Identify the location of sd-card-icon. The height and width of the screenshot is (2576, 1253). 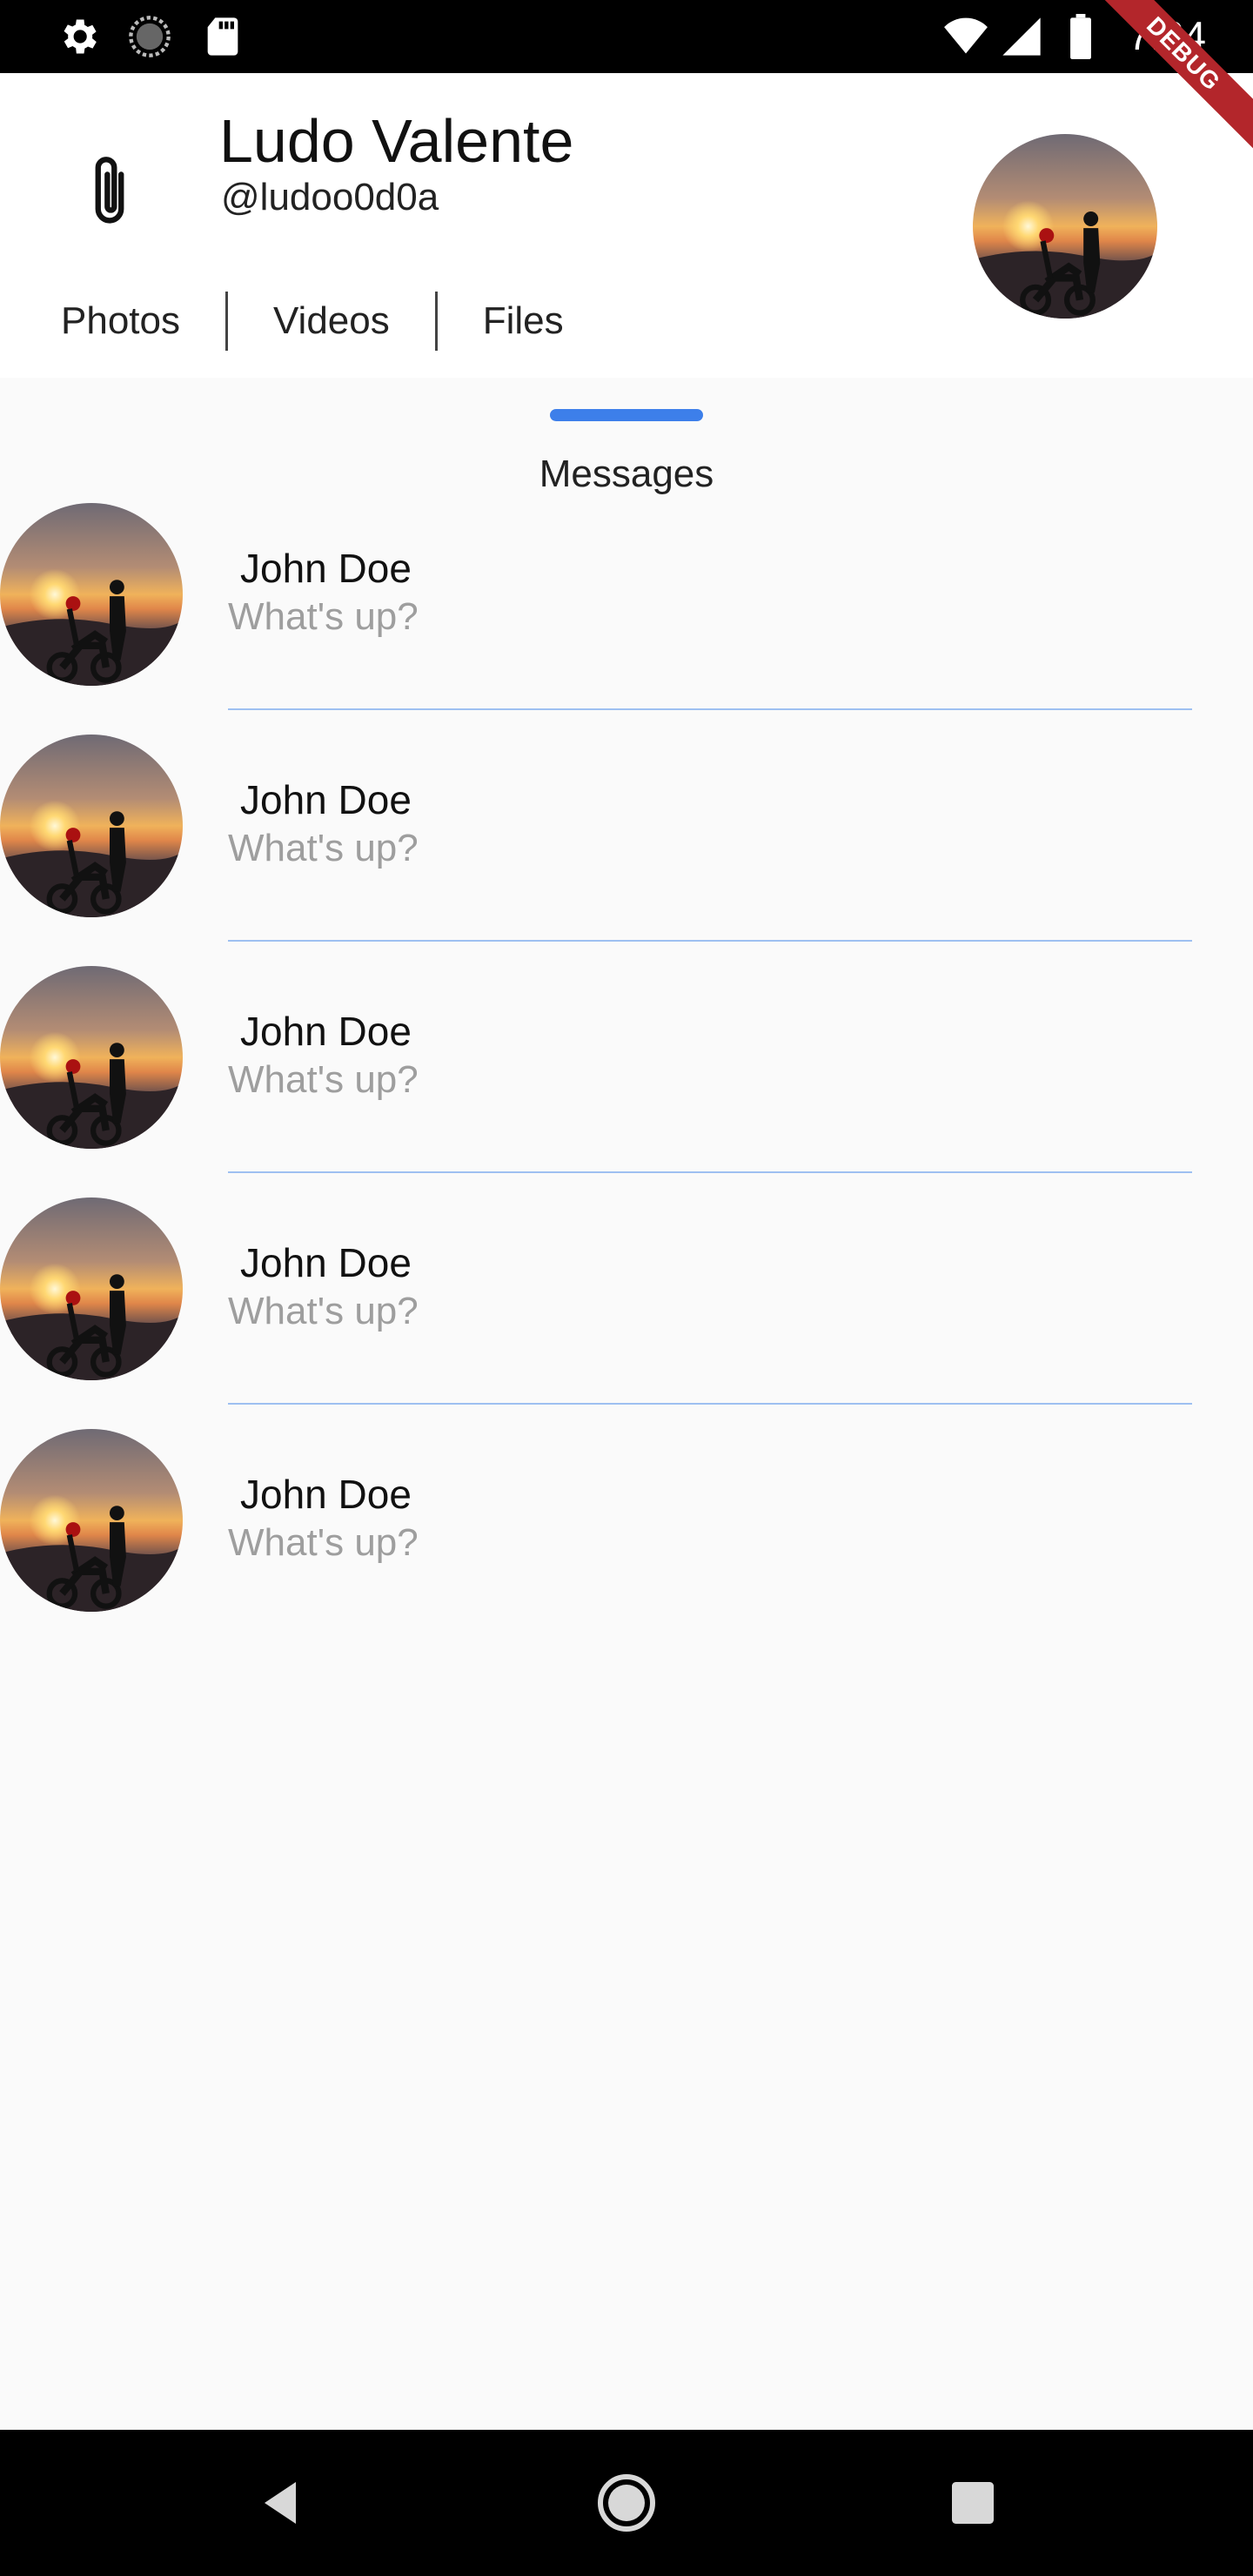
(222, 37).